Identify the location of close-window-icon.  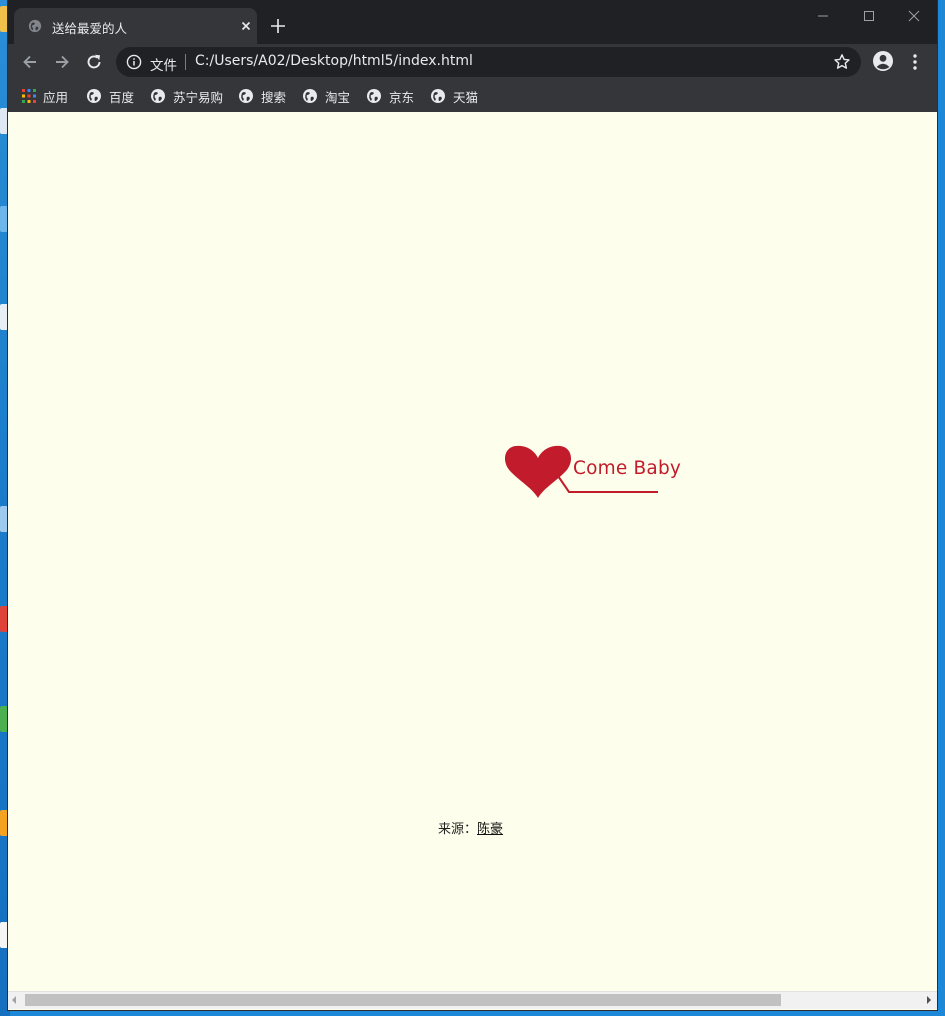
(914, 16).